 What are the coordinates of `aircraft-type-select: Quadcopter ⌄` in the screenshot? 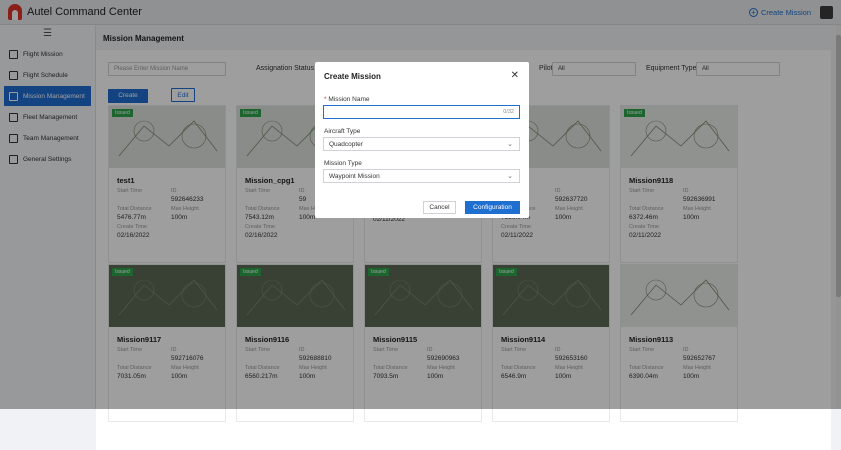 It's located at (421, 144).